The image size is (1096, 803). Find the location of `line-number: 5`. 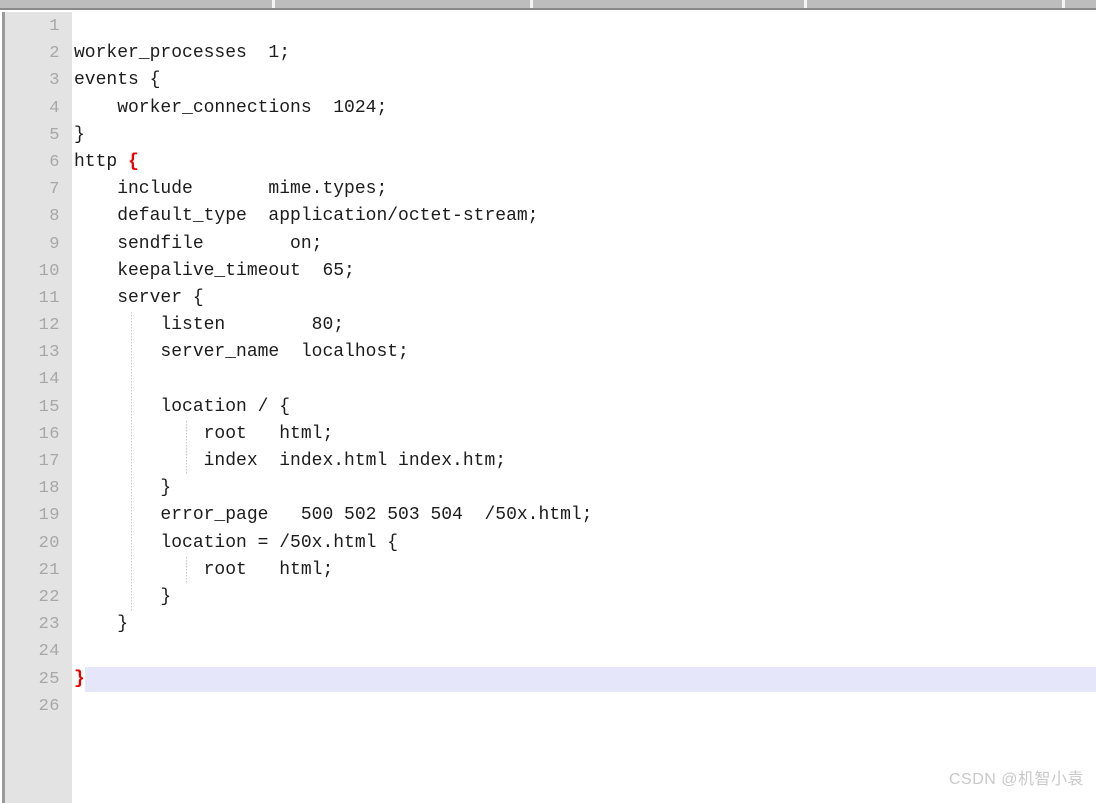

line-number: 5 is located at coordinates (54, 135).